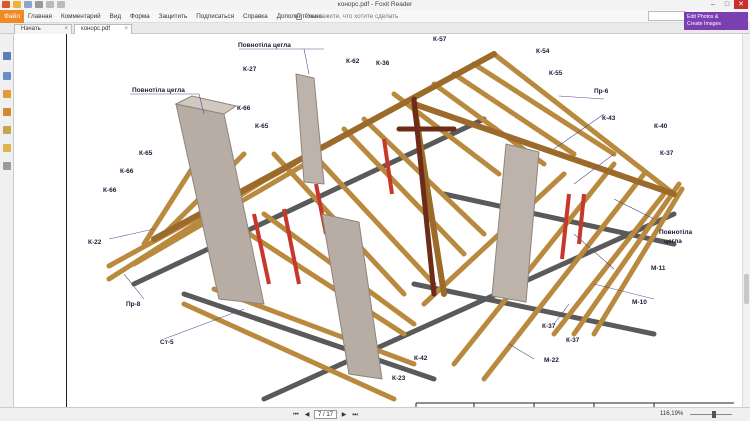  I want to click on menu-protect: Защитить, so click(173, 16).